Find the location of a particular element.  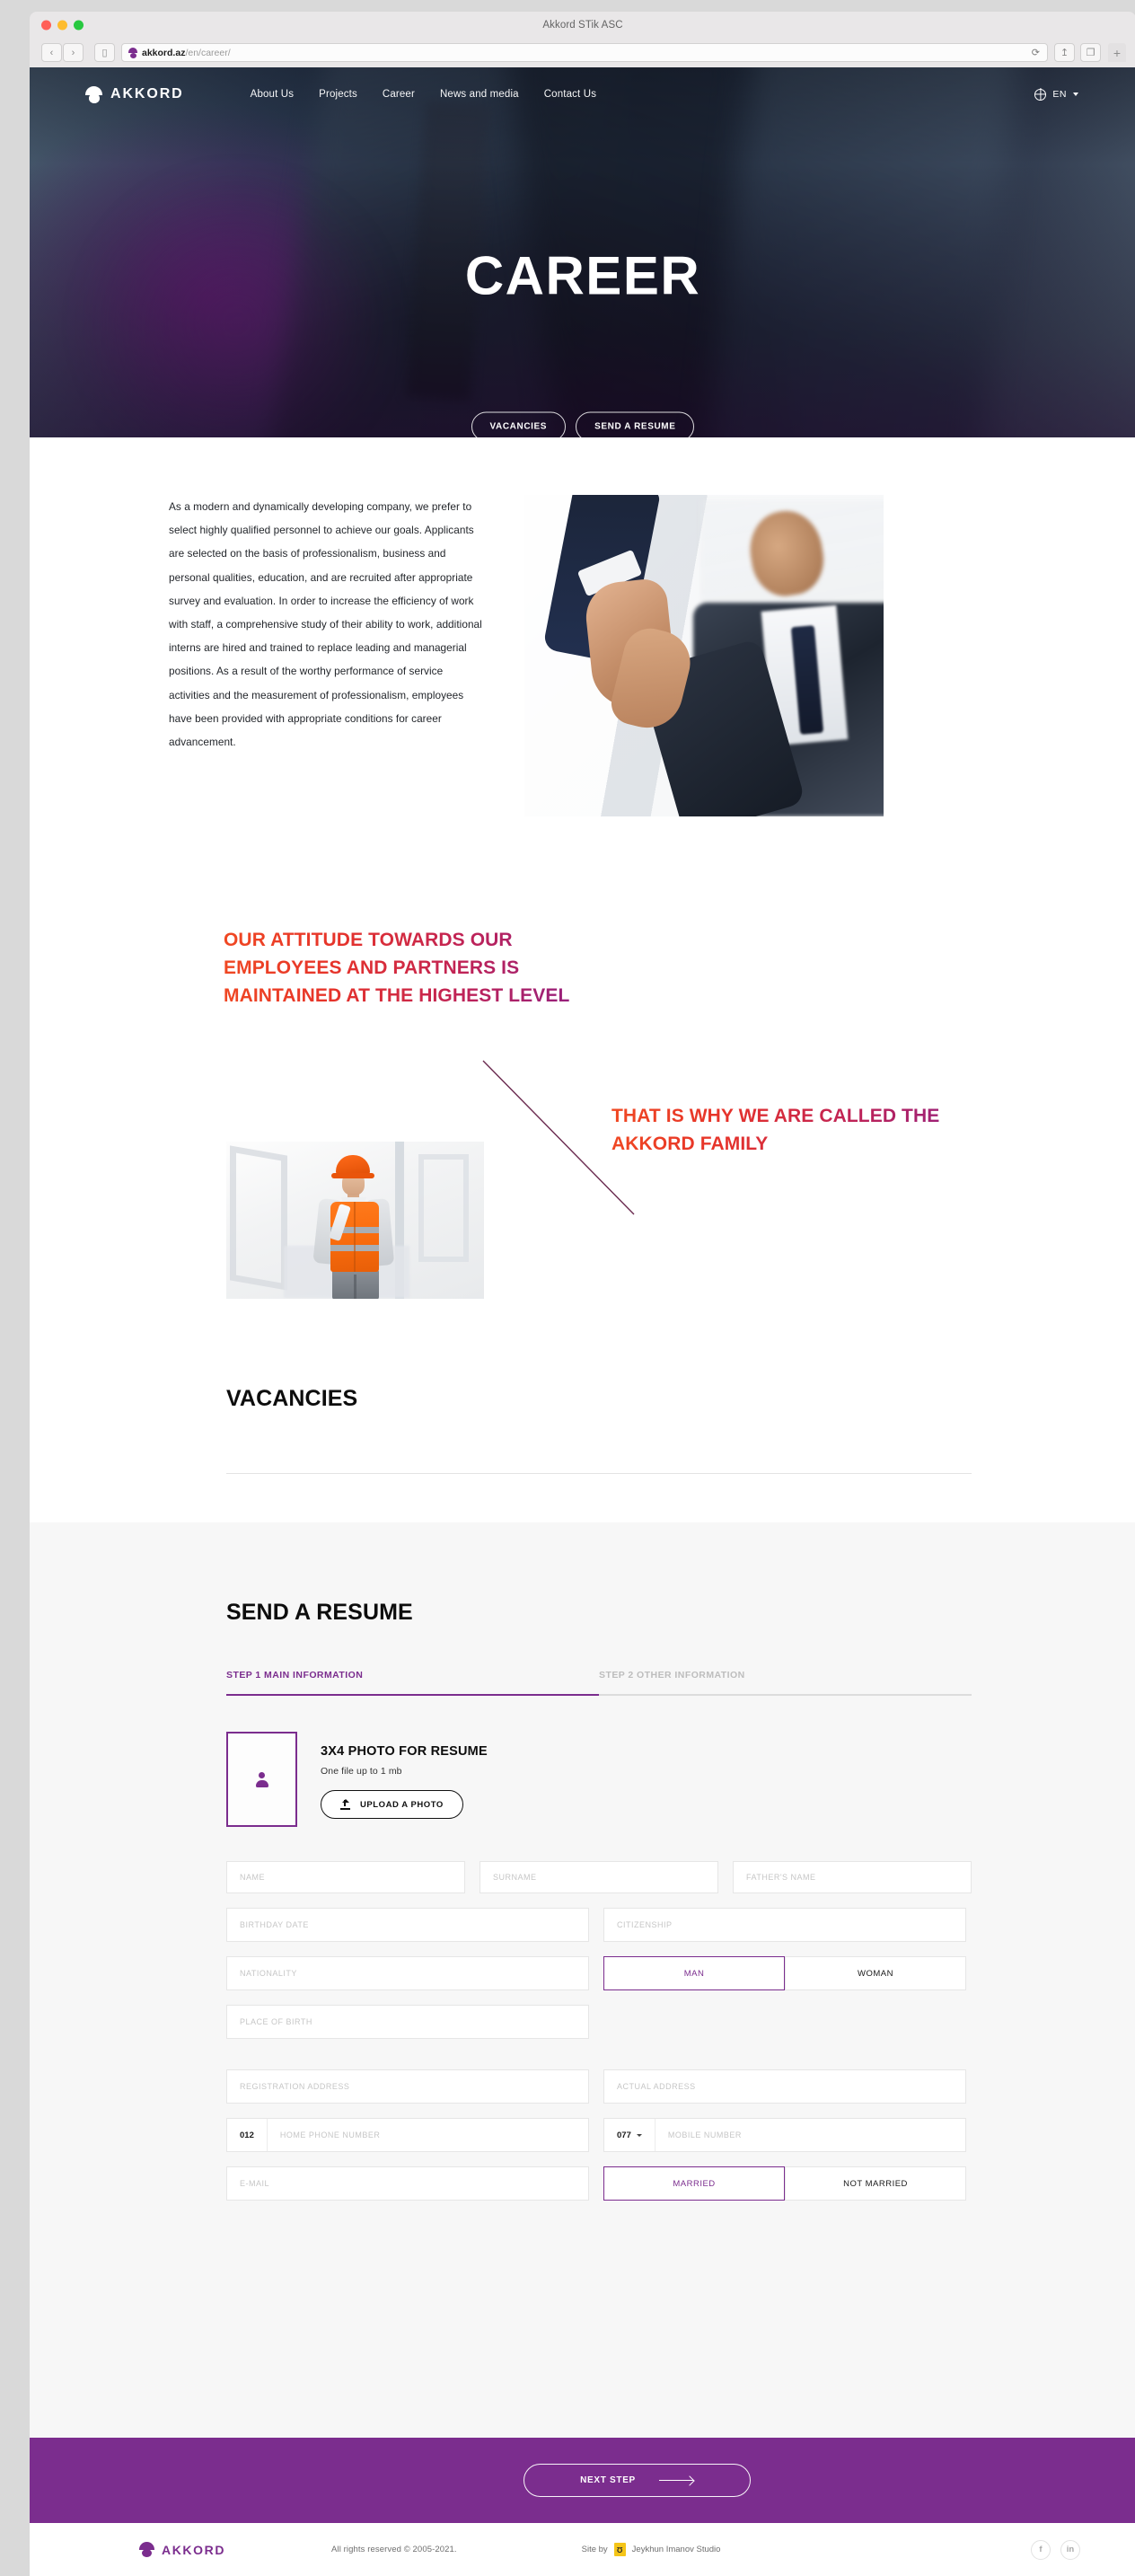

construction-worker-photo is located at coordinates (355, 1220).